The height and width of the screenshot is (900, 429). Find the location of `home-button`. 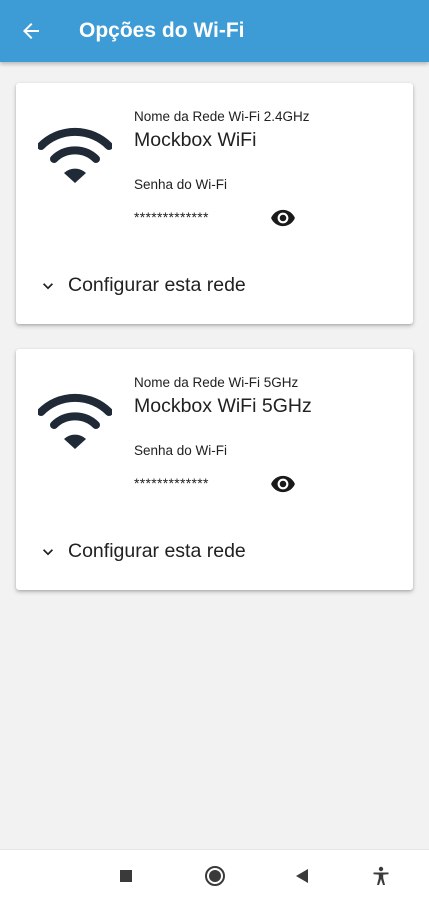

home-button is located at coordinates (215, 876).